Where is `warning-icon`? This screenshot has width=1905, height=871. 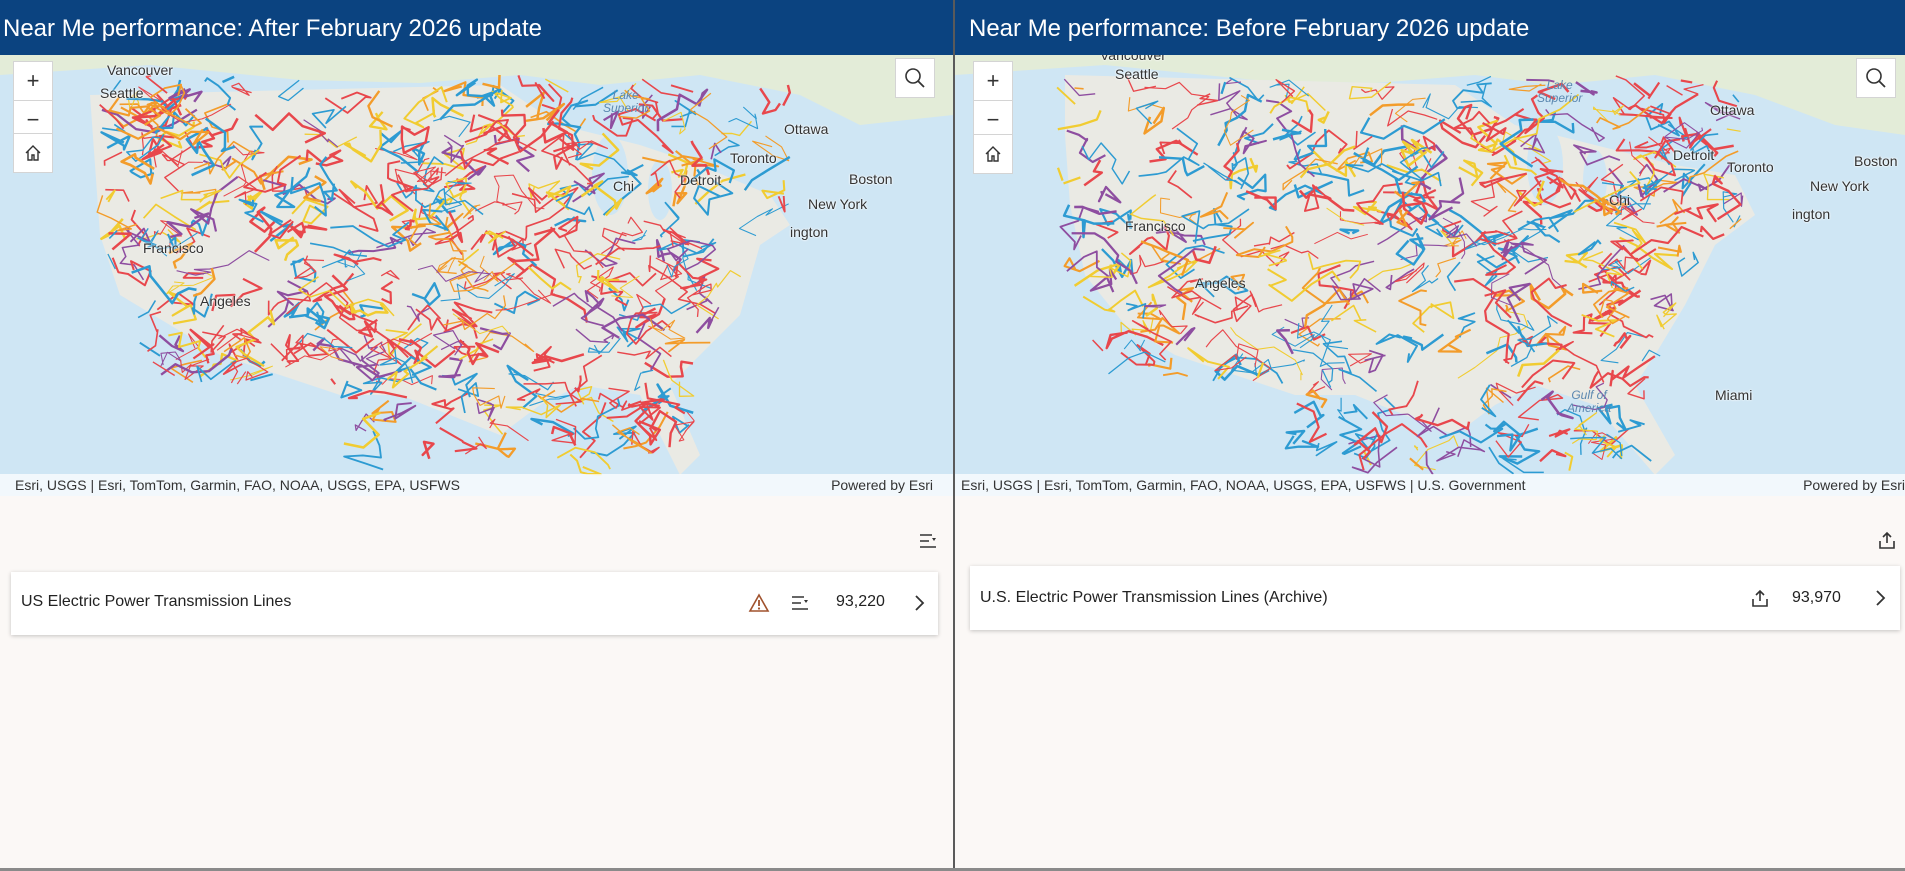 warning-icon is located at coordinates (759, 602).